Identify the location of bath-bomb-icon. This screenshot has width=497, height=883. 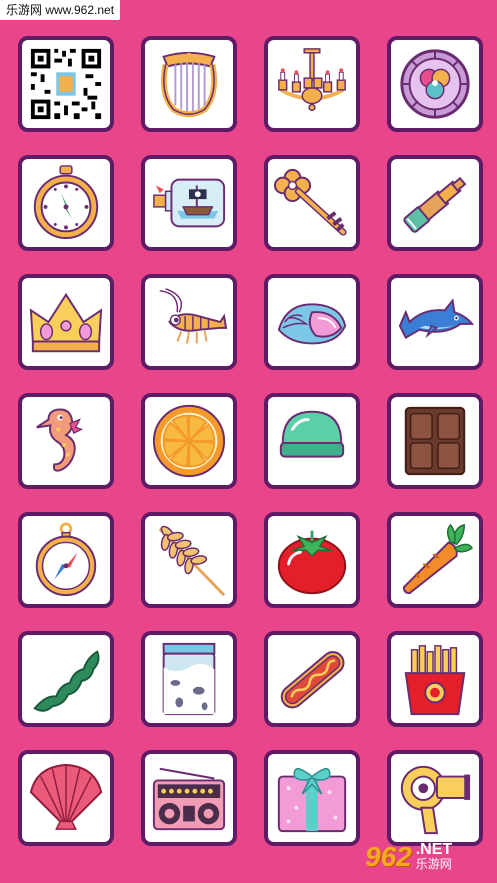
(312, 434).